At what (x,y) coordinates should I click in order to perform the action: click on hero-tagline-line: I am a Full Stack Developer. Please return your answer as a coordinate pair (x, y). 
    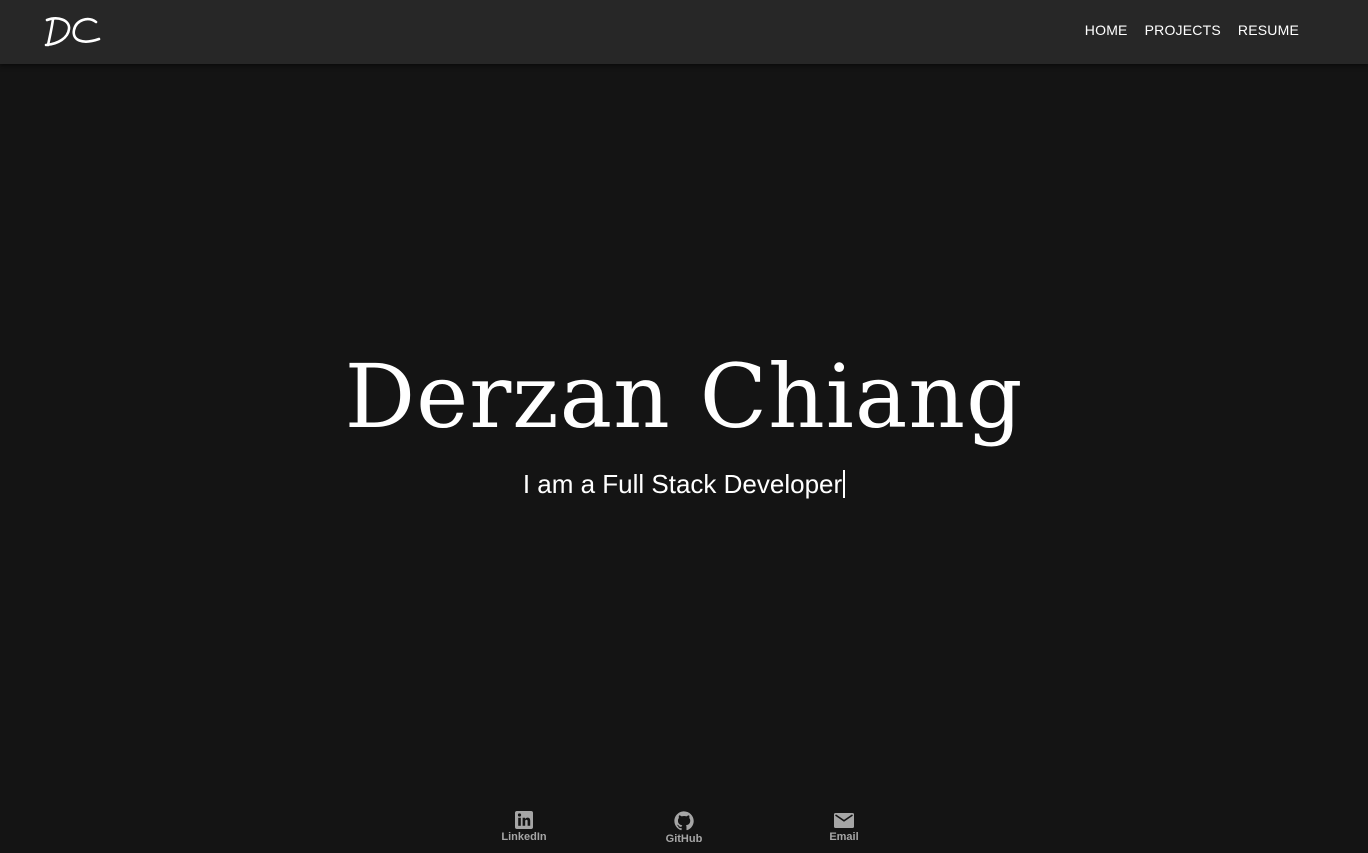
    Looking at the image, I should click on (684, 484).